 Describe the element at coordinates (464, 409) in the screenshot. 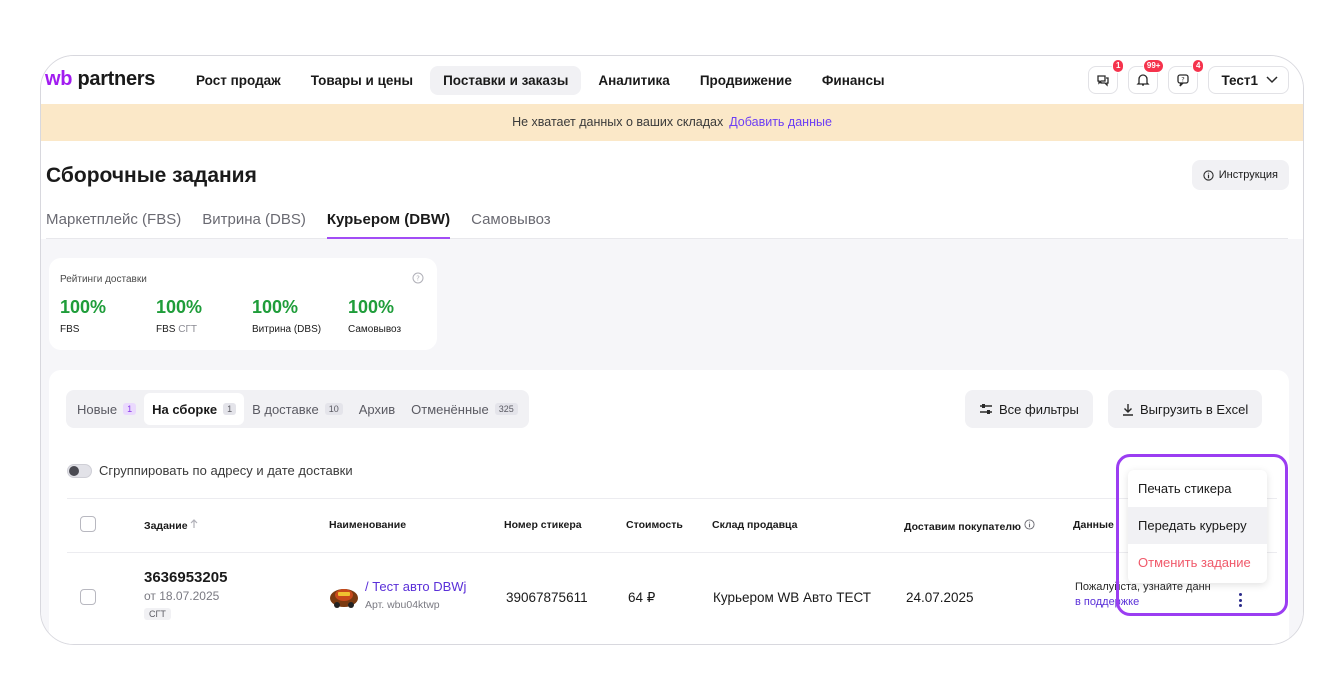

I see `subtab-cancelled: Отменённые 325` at that location.